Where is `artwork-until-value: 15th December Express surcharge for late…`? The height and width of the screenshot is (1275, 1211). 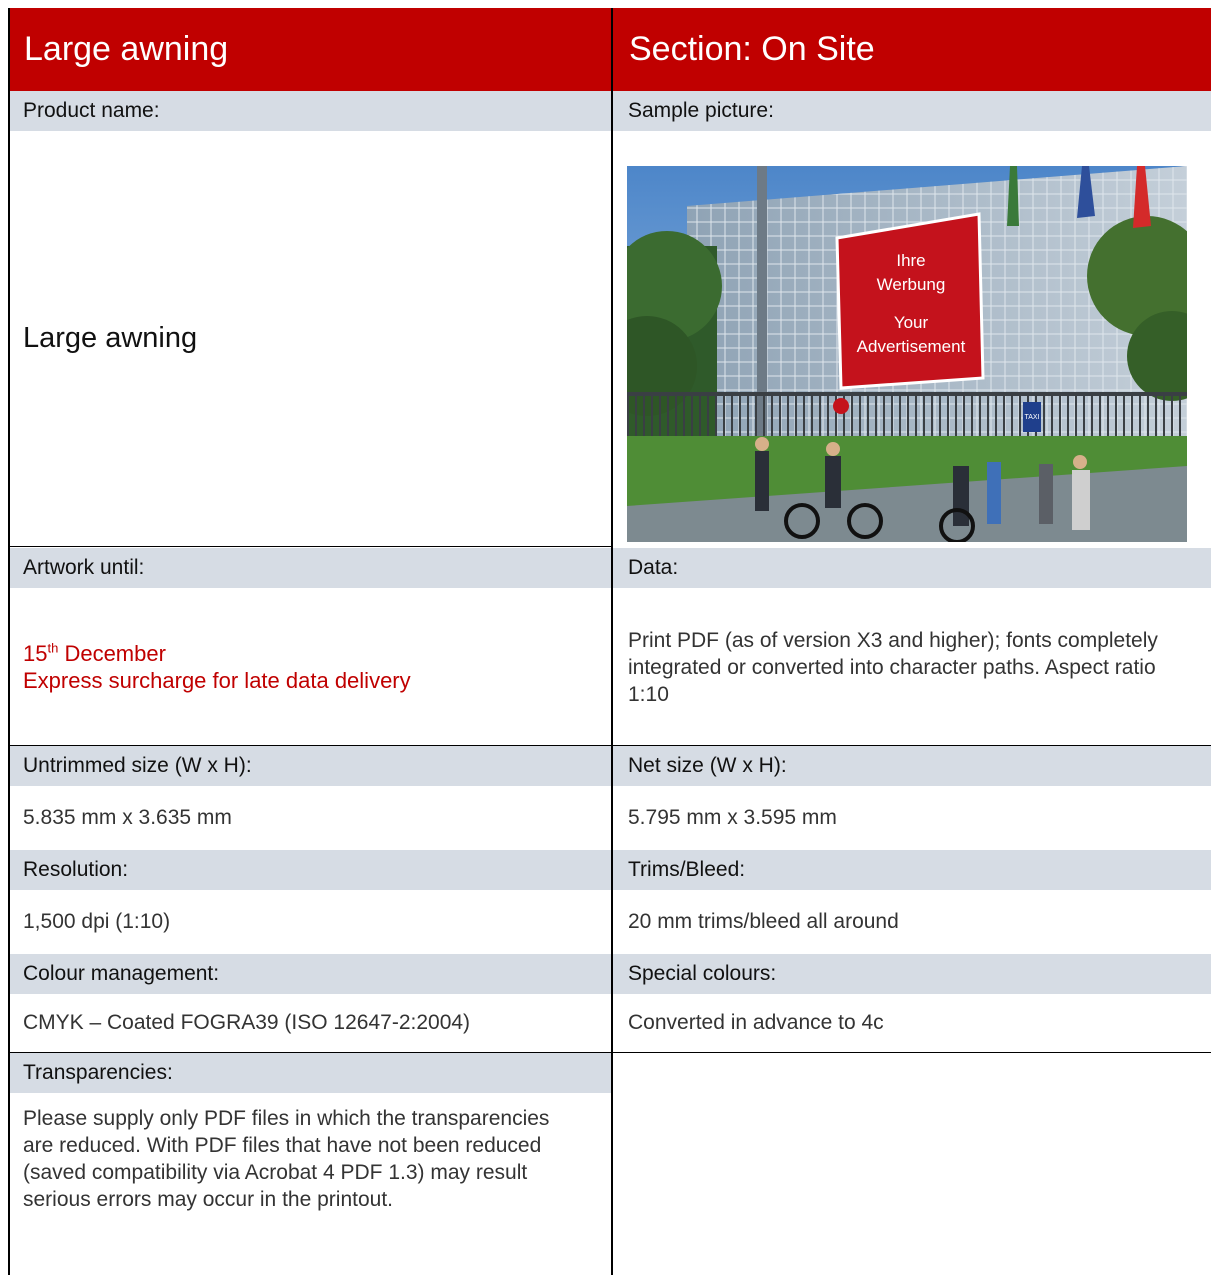 artwork-until-value: 15th December Express surcharge for late… is located at coordinates (309, 667).